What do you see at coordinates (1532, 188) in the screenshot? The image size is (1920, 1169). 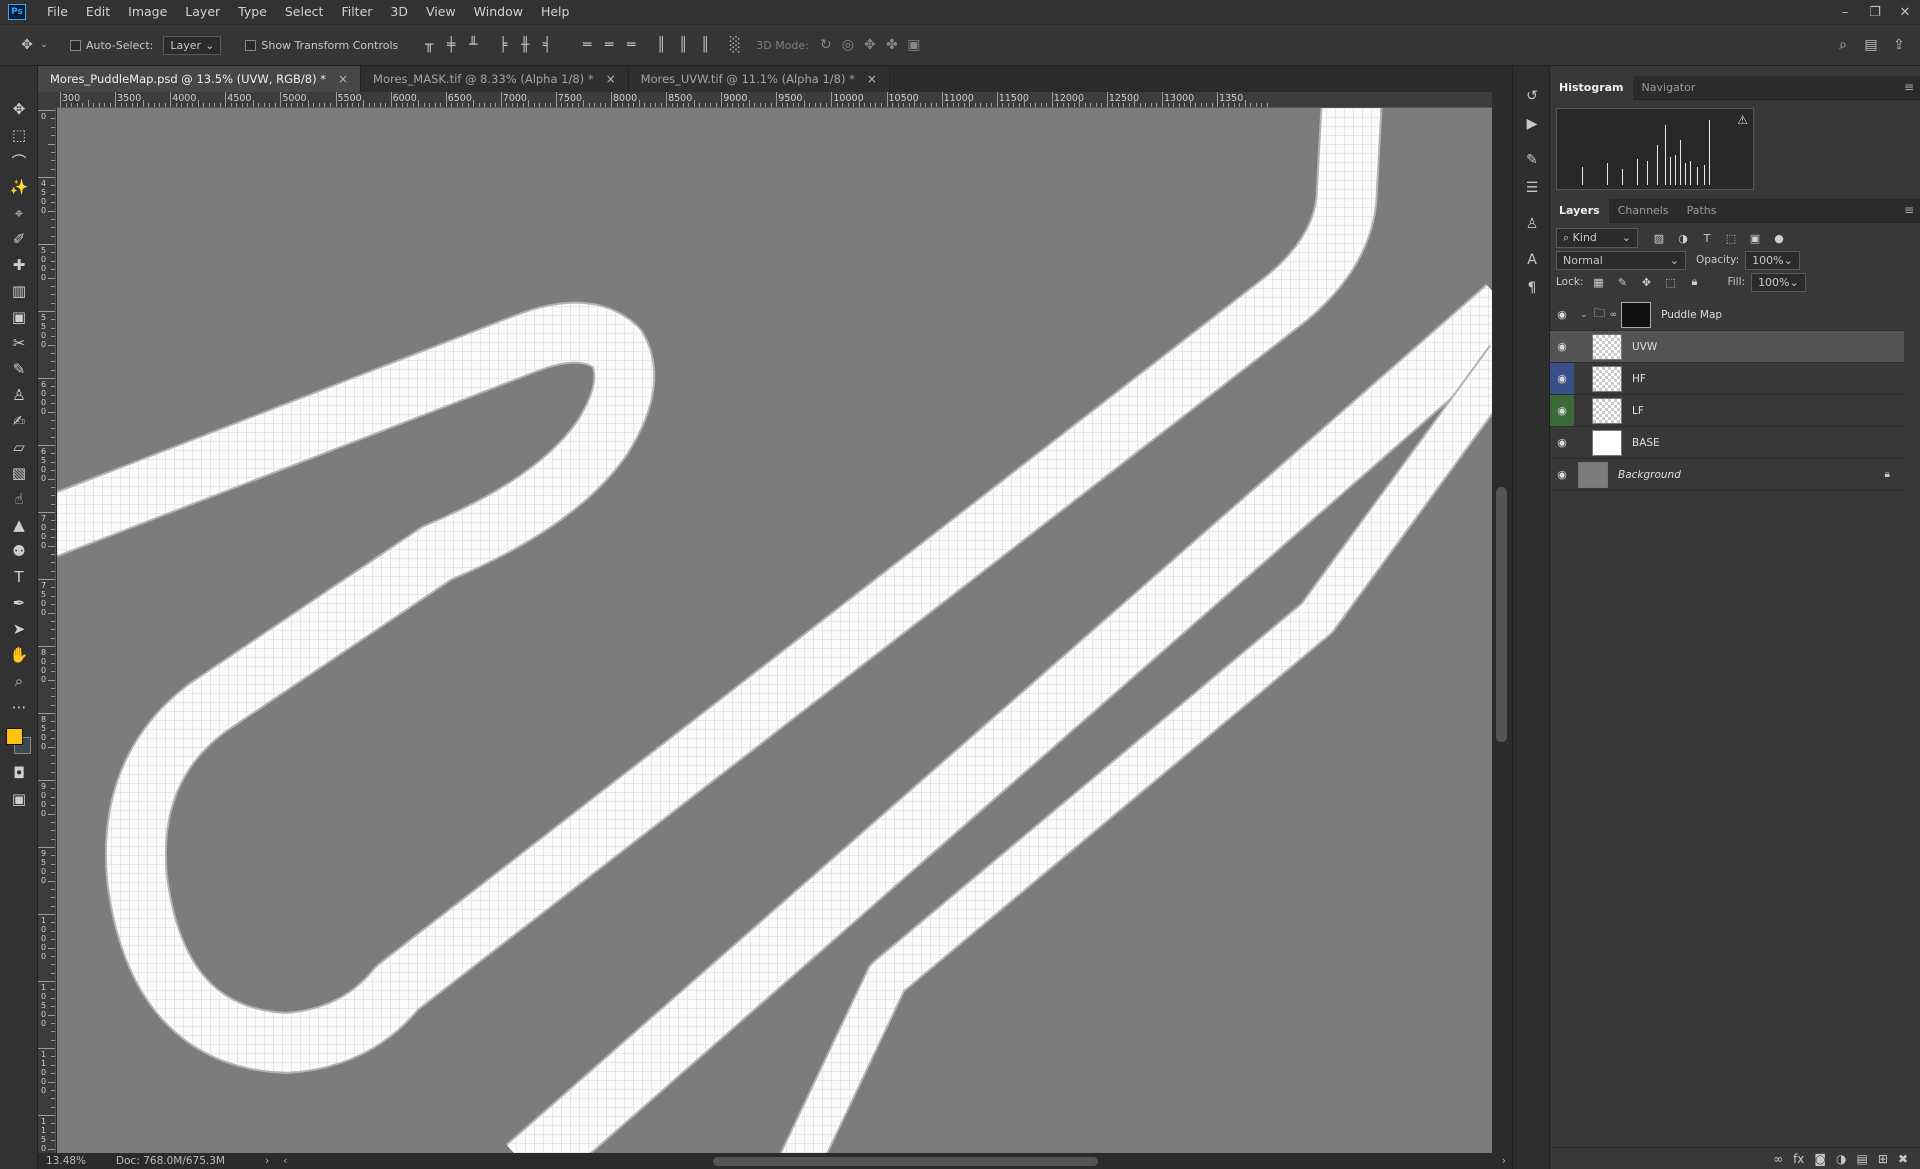 I see `adjustments-icon: ☰` at bounding box center [1532, 188].